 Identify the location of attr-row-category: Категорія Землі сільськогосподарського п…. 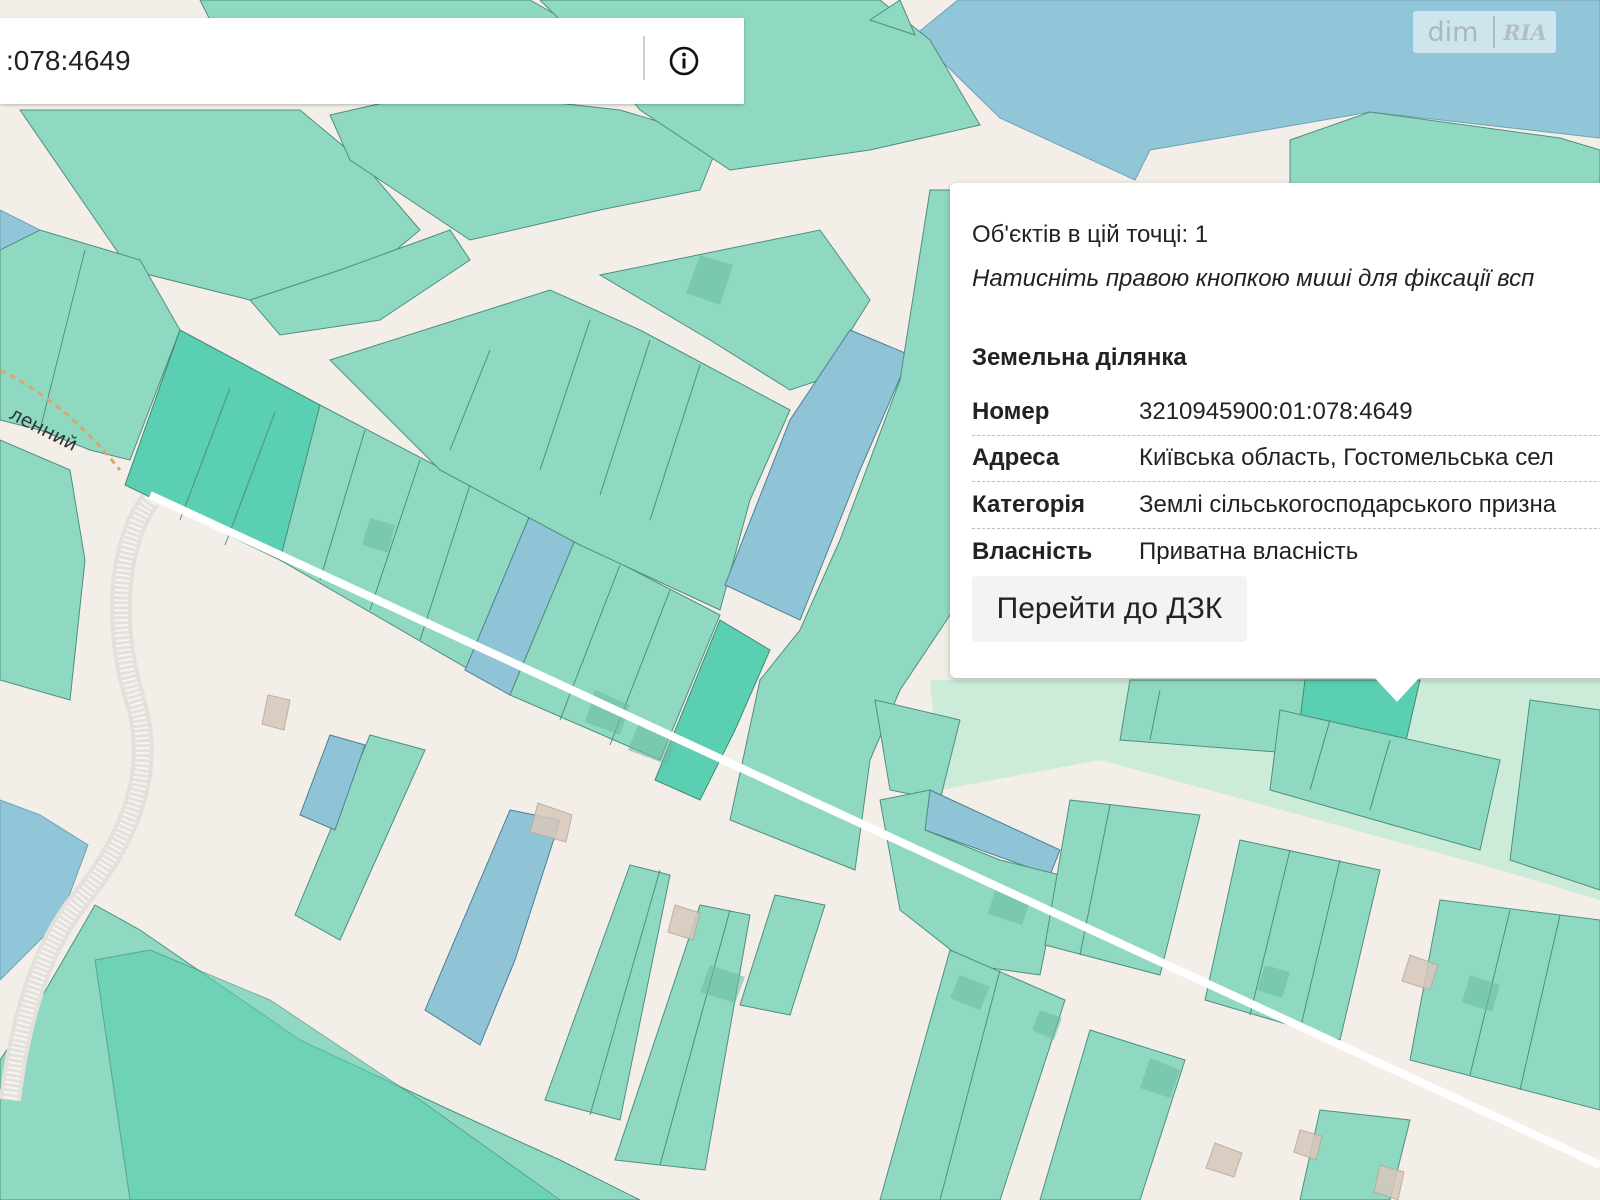
(1286, 505).